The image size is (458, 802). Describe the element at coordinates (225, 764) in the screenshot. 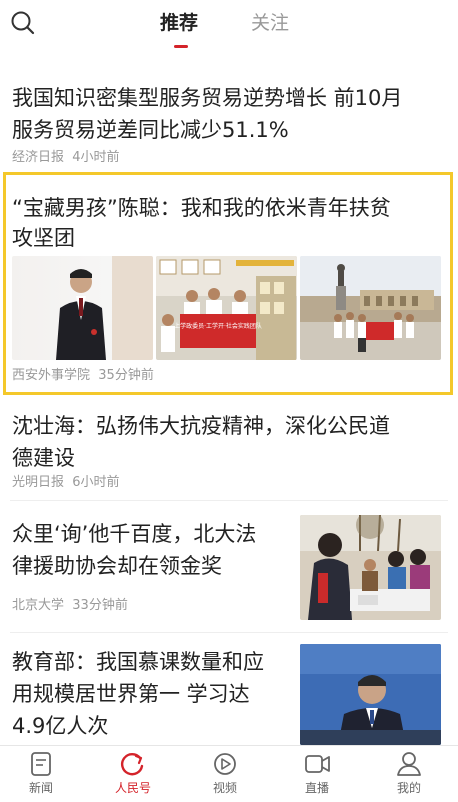

I see `video-icon` at that location.